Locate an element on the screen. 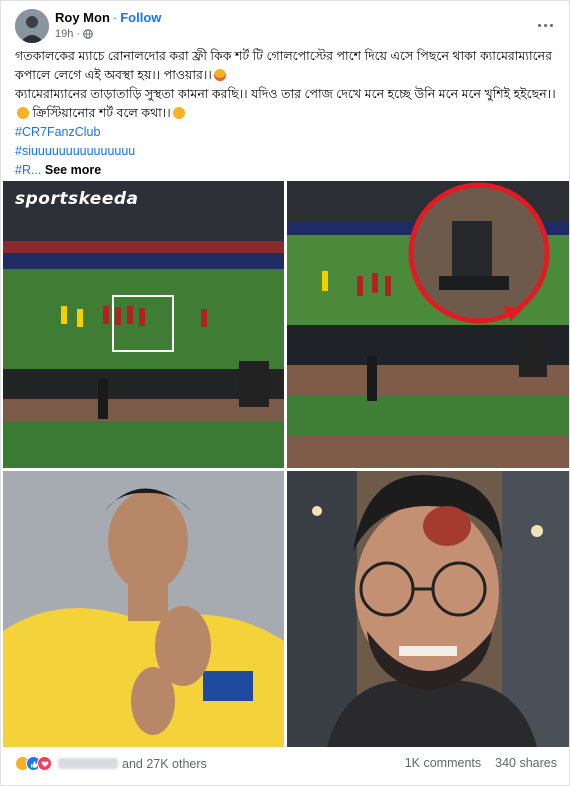  avatar is located at coordinates (32, 26).